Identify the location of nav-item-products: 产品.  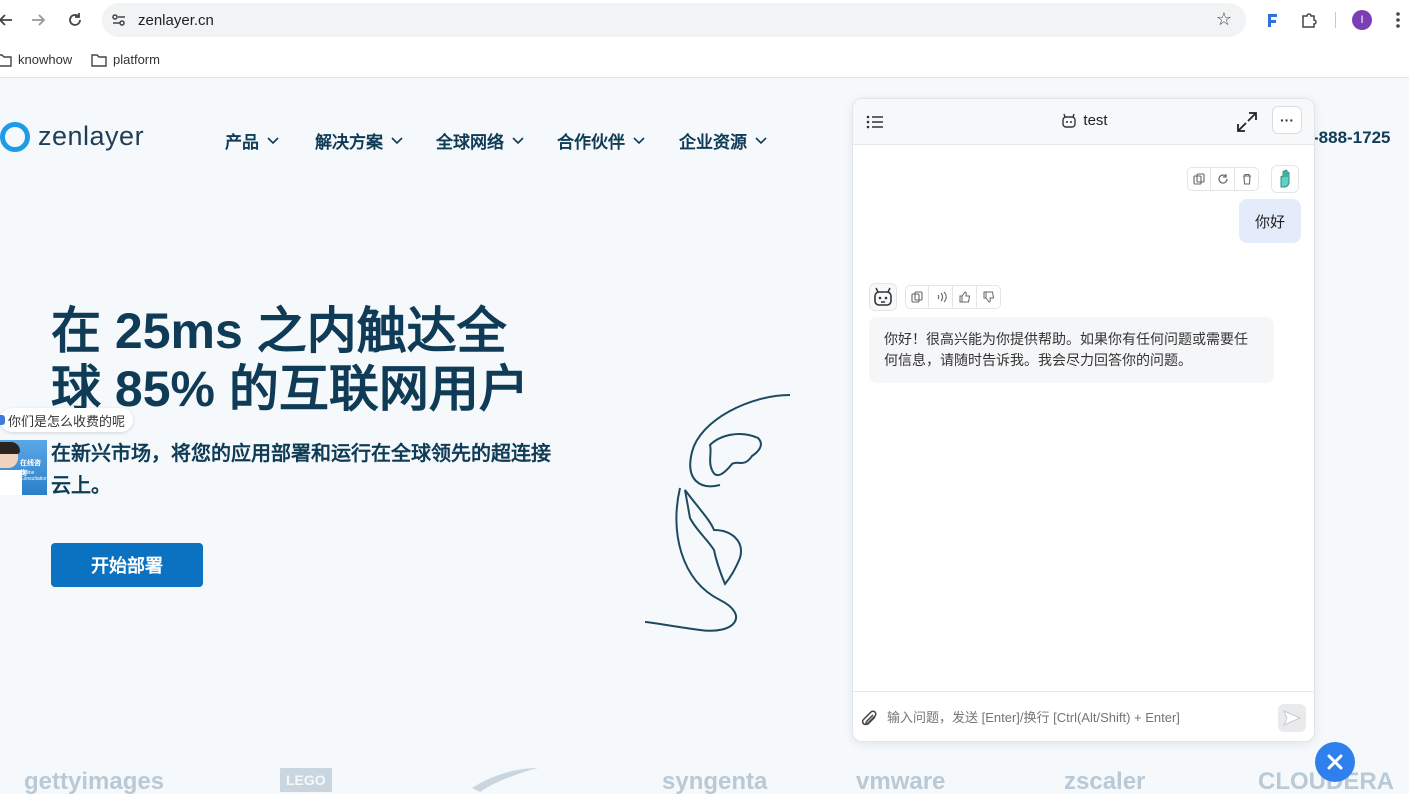
(252, 140).